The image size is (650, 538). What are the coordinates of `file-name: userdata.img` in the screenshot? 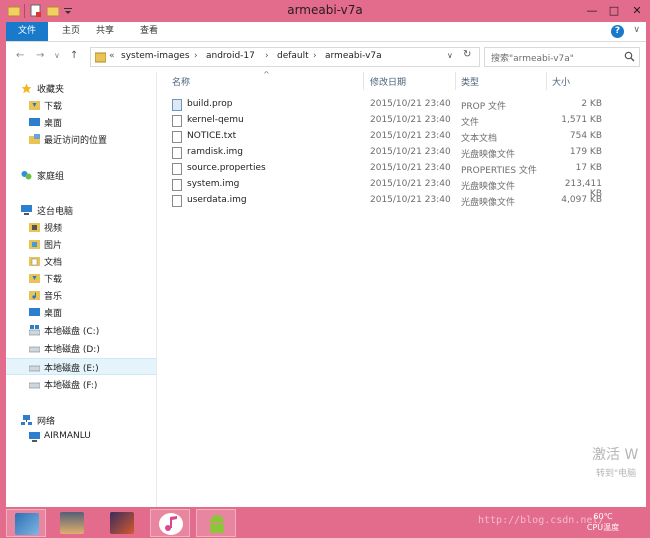 It's located at (217, 200).